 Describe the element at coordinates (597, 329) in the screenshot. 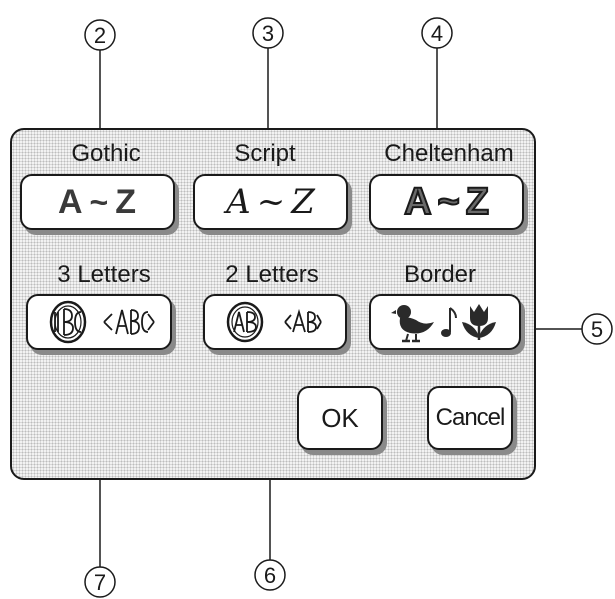

I see `callout-5-number: 5` at that location.